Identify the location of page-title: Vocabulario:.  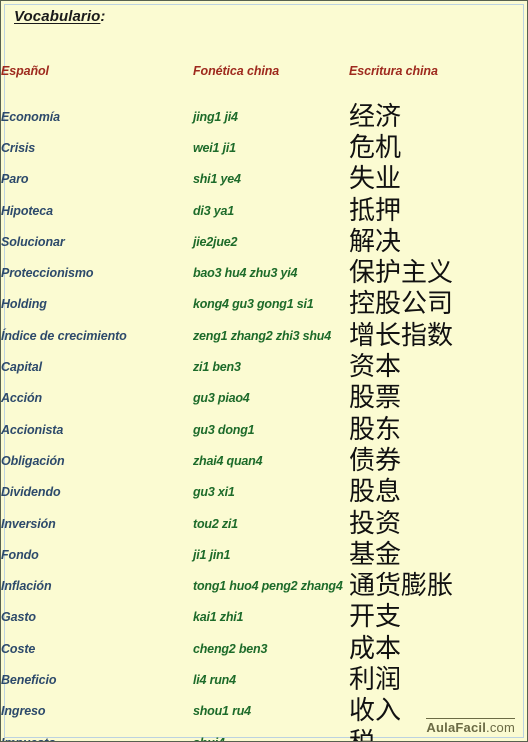
(60, 17).